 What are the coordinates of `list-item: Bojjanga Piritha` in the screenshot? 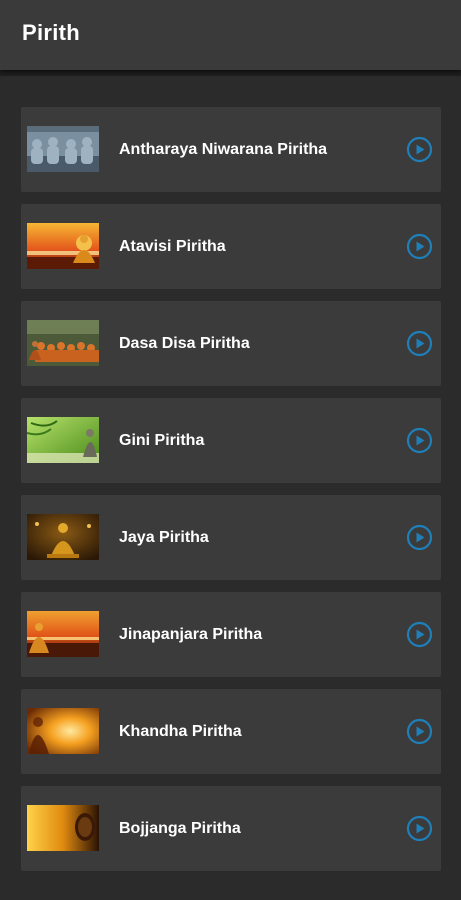 It's located at (231, 828).